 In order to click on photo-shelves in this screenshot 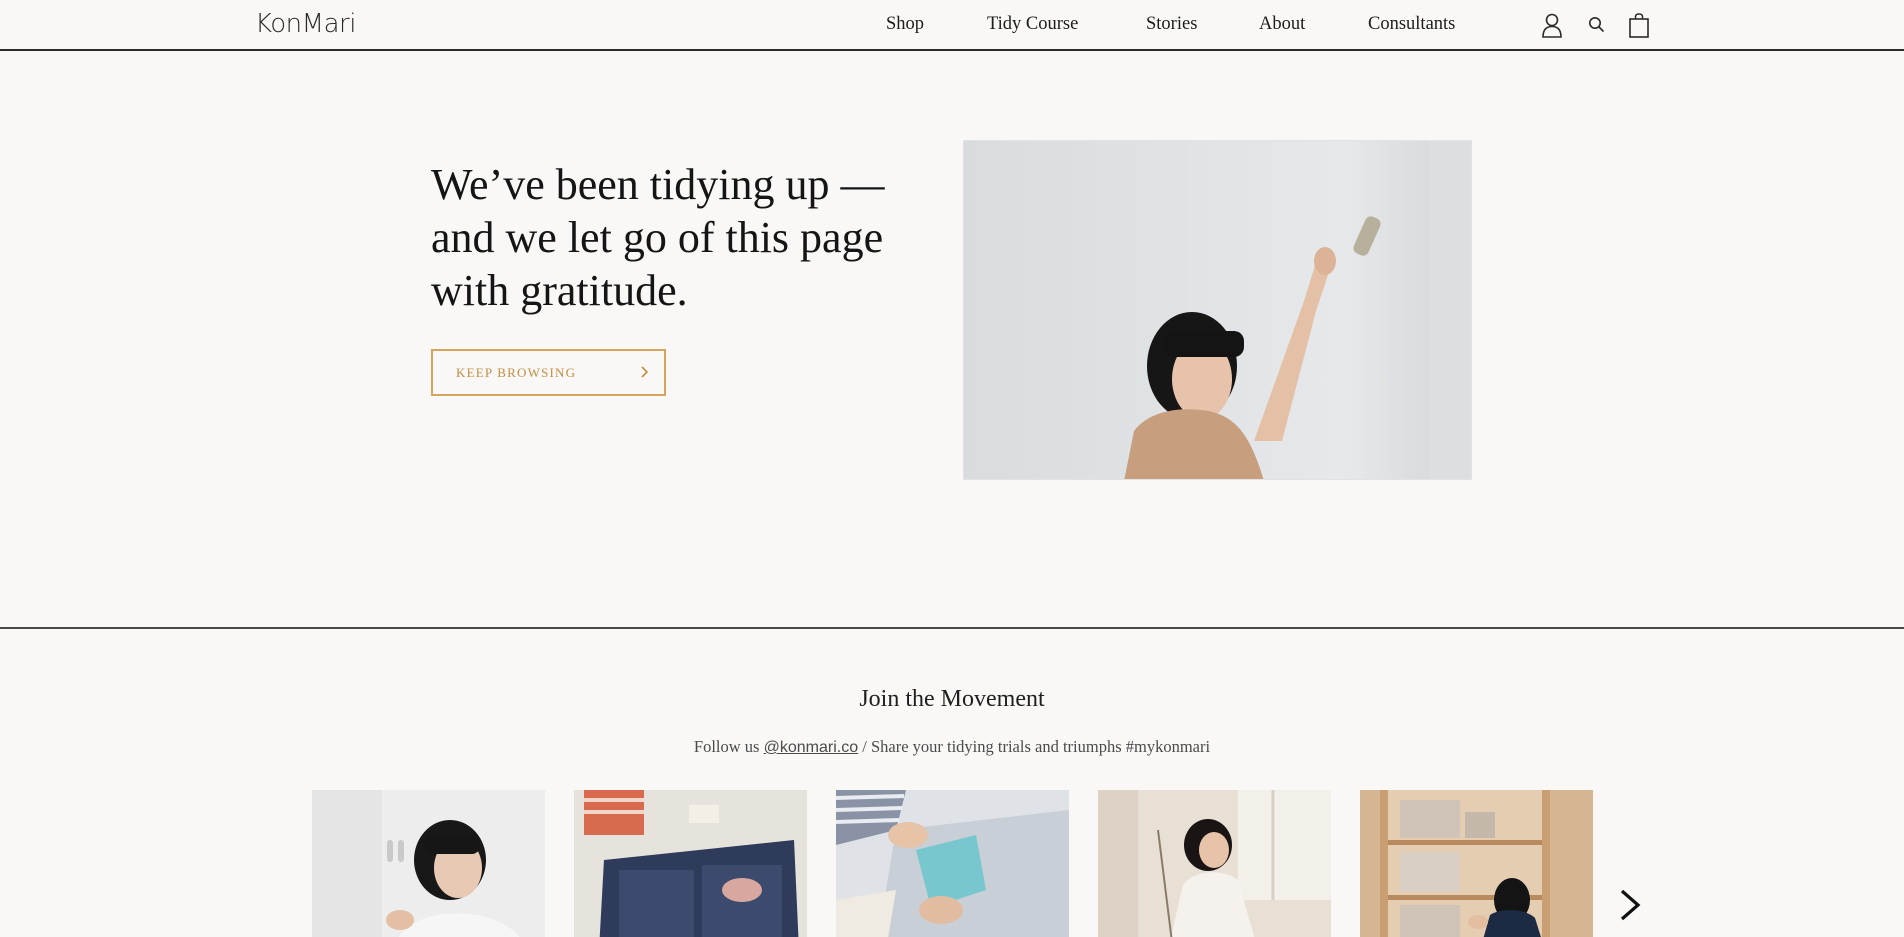, I will do `click(1476, 863)`.